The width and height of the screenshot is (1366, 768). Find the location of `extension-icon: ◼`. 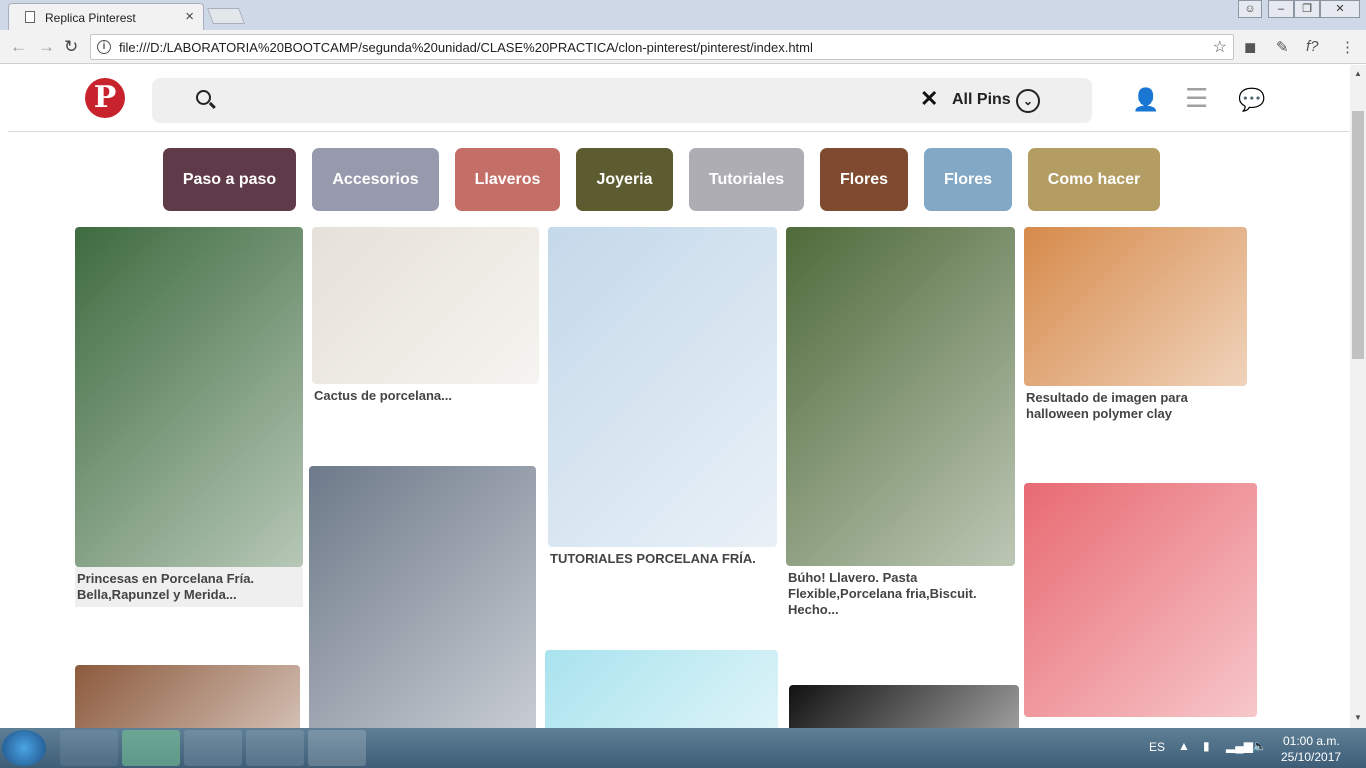

extension-icon: ◼ is located at coordinates (1250, 47).